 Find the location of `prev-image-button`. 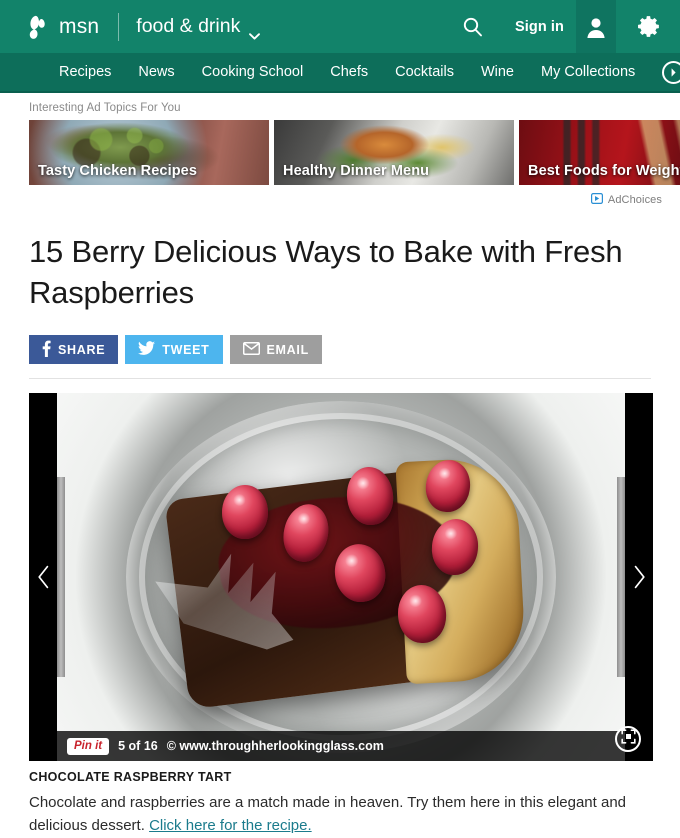

prev-image-button is located at coordinates (43, 577).